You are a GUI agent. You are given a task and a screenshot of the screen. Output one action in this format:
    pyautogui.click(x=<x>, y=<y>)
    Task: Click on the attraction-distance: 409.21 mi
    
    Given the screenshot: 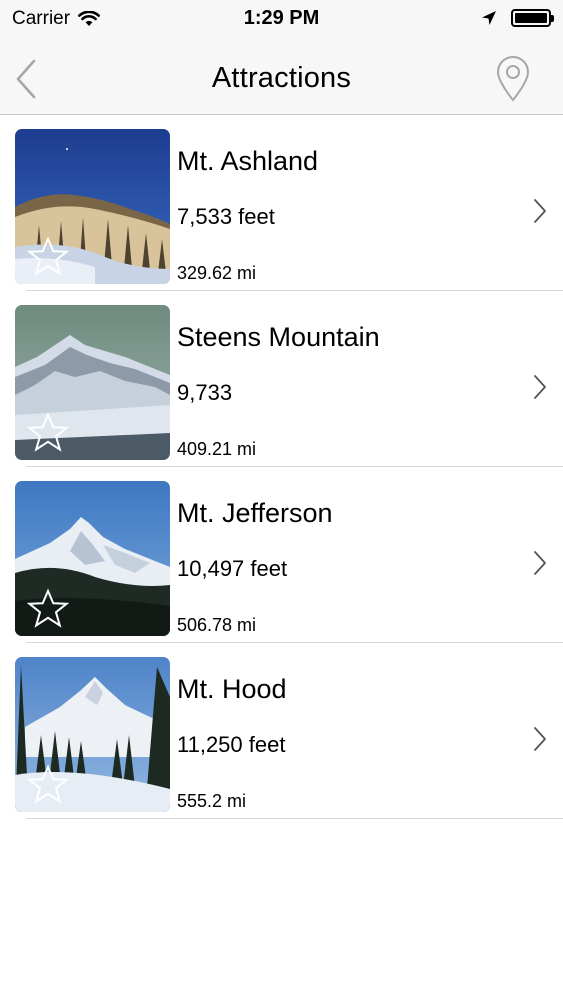 What is the action you would take?
    pyautogui.click(x=217, y=449)
    